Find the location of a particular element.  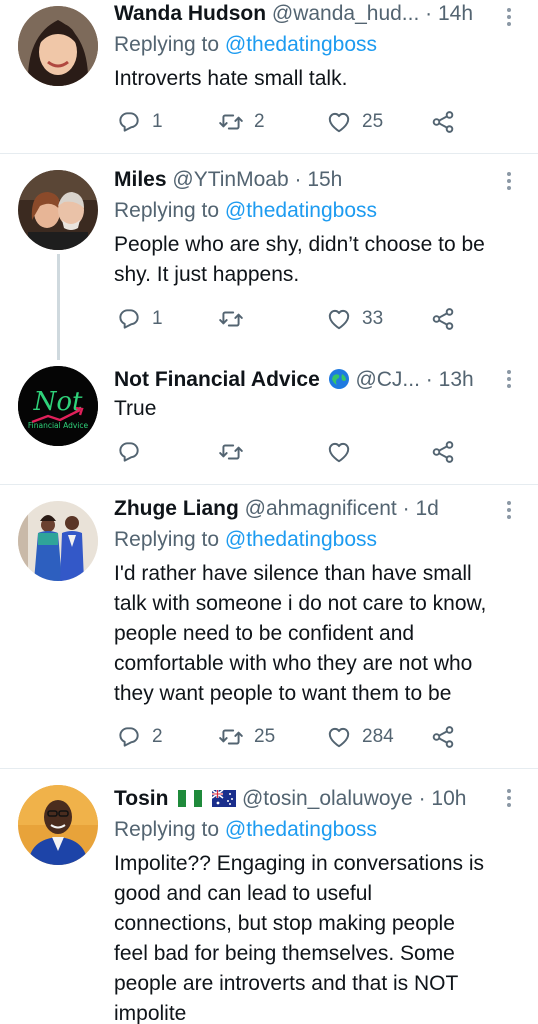

avatar-logo-subtext: Financial Advice is located at coordinates (58, 425).